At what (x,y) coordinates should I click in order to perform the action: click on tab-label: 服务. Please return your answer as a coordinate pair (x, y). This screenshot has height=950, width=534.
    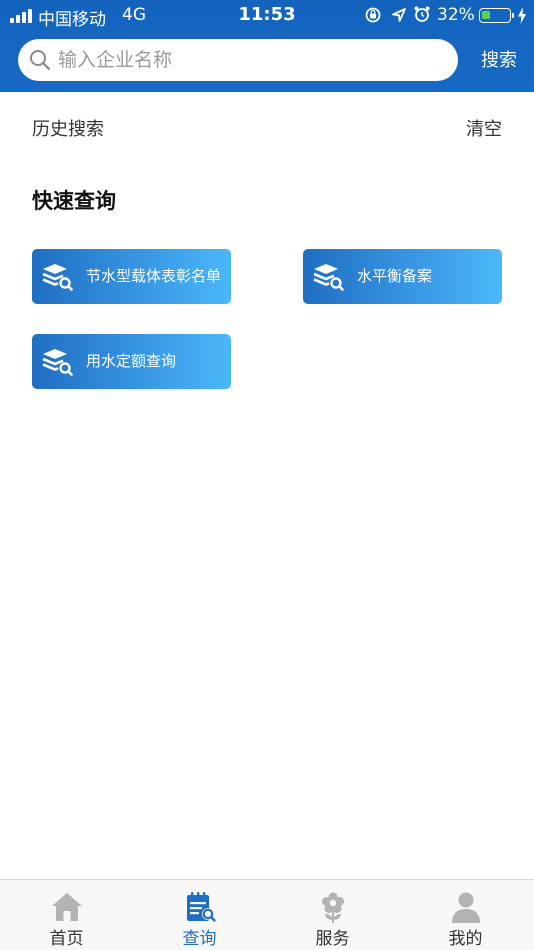
    Looking at the image, I should click on (332, 939).